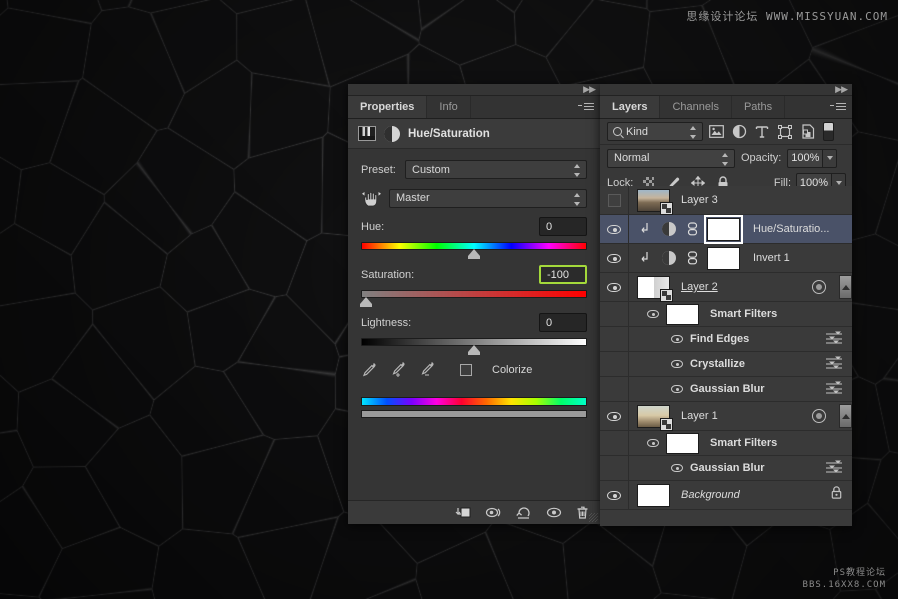 The width and height of the screenshot is (898, 599). Describe the element at coordinates (586, 107) in the screenshot. I see `properties-panel-menu-icon` at that location.